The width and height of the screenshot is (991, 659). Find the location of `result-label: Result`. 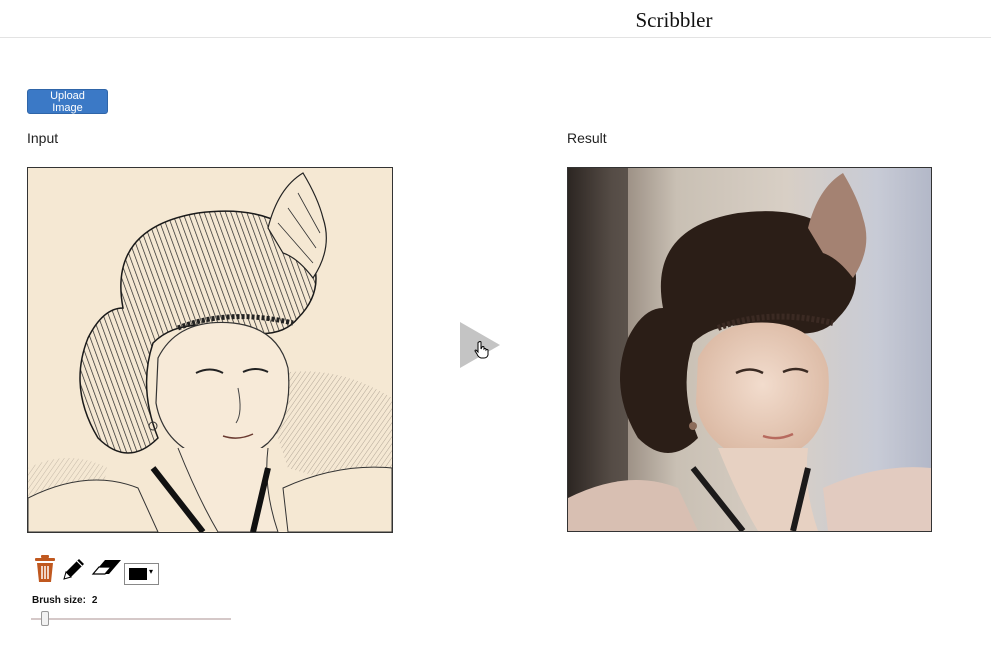

result-label: Result is located at coordinates (587, 138).